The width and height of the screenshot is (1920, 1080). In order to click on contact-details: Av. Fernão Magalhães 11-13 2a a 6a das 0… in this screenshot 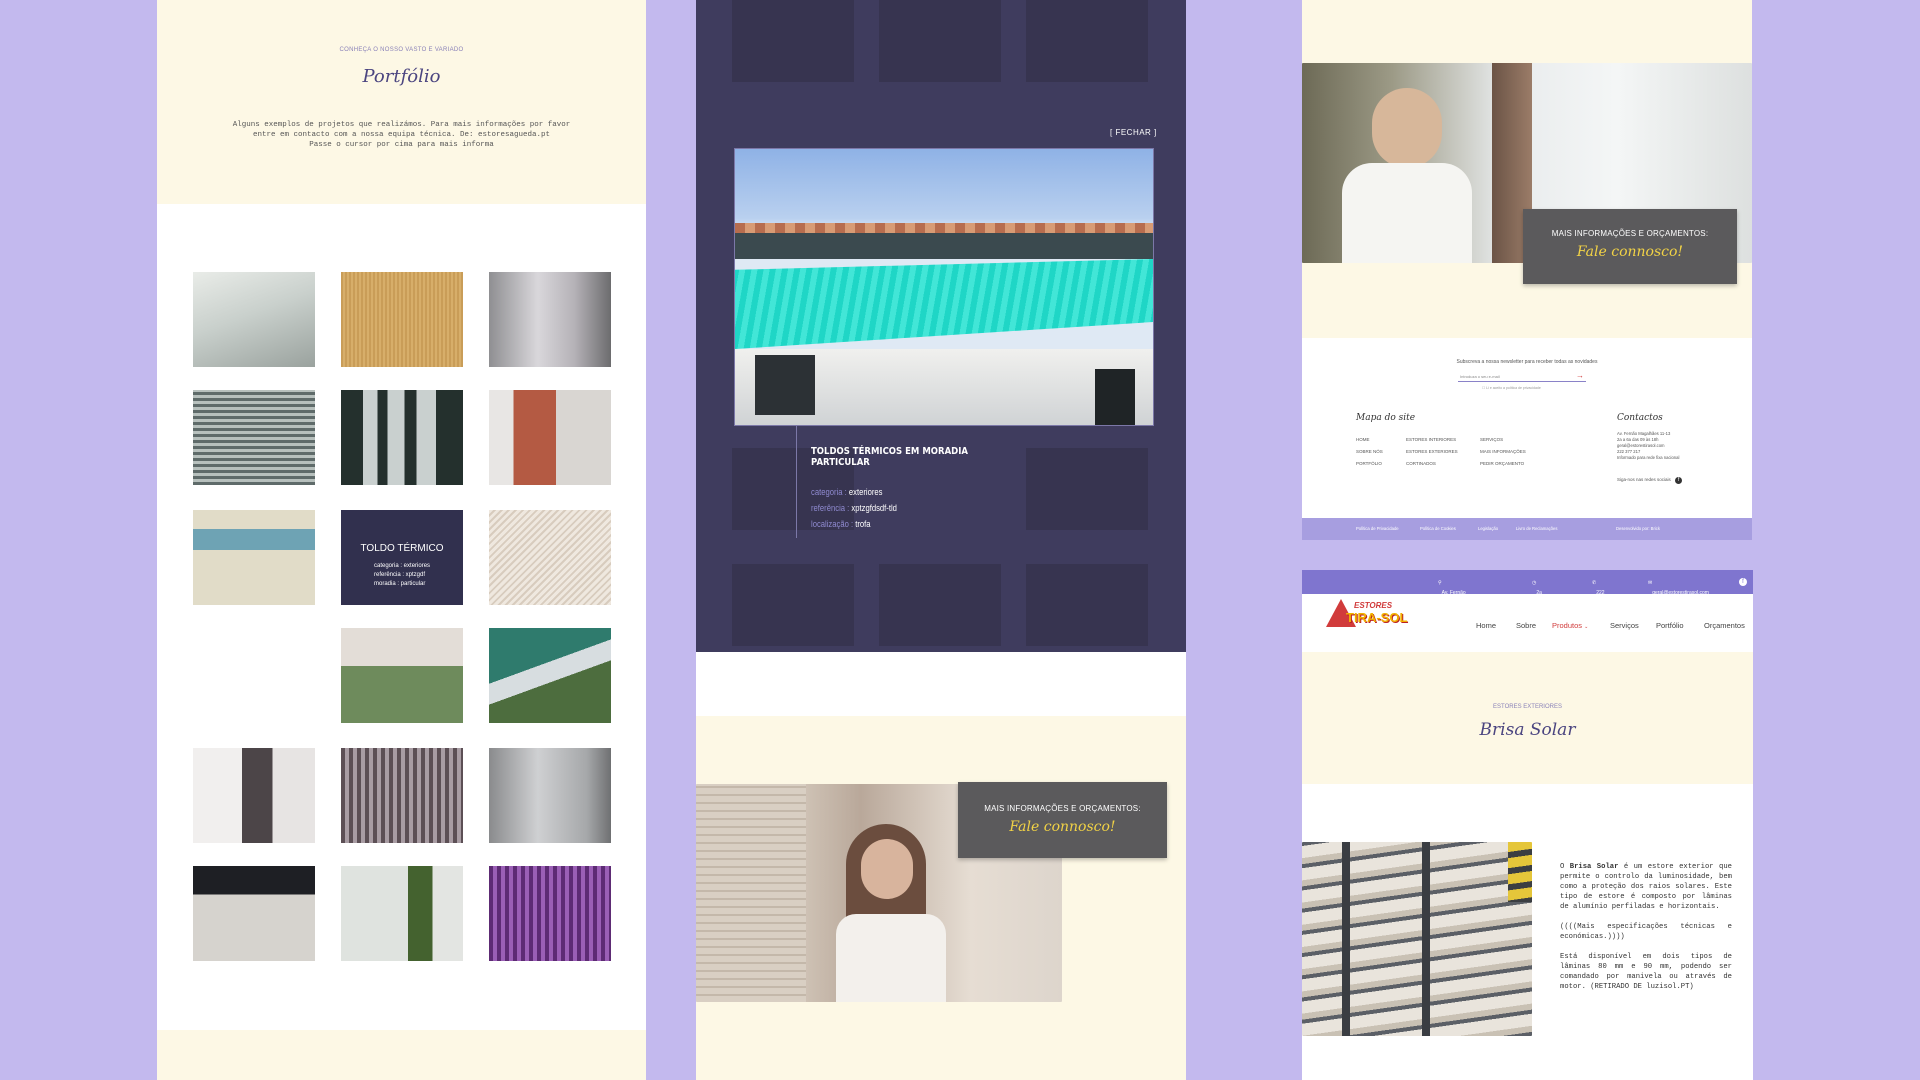, I will do `click(1662, 446)`.